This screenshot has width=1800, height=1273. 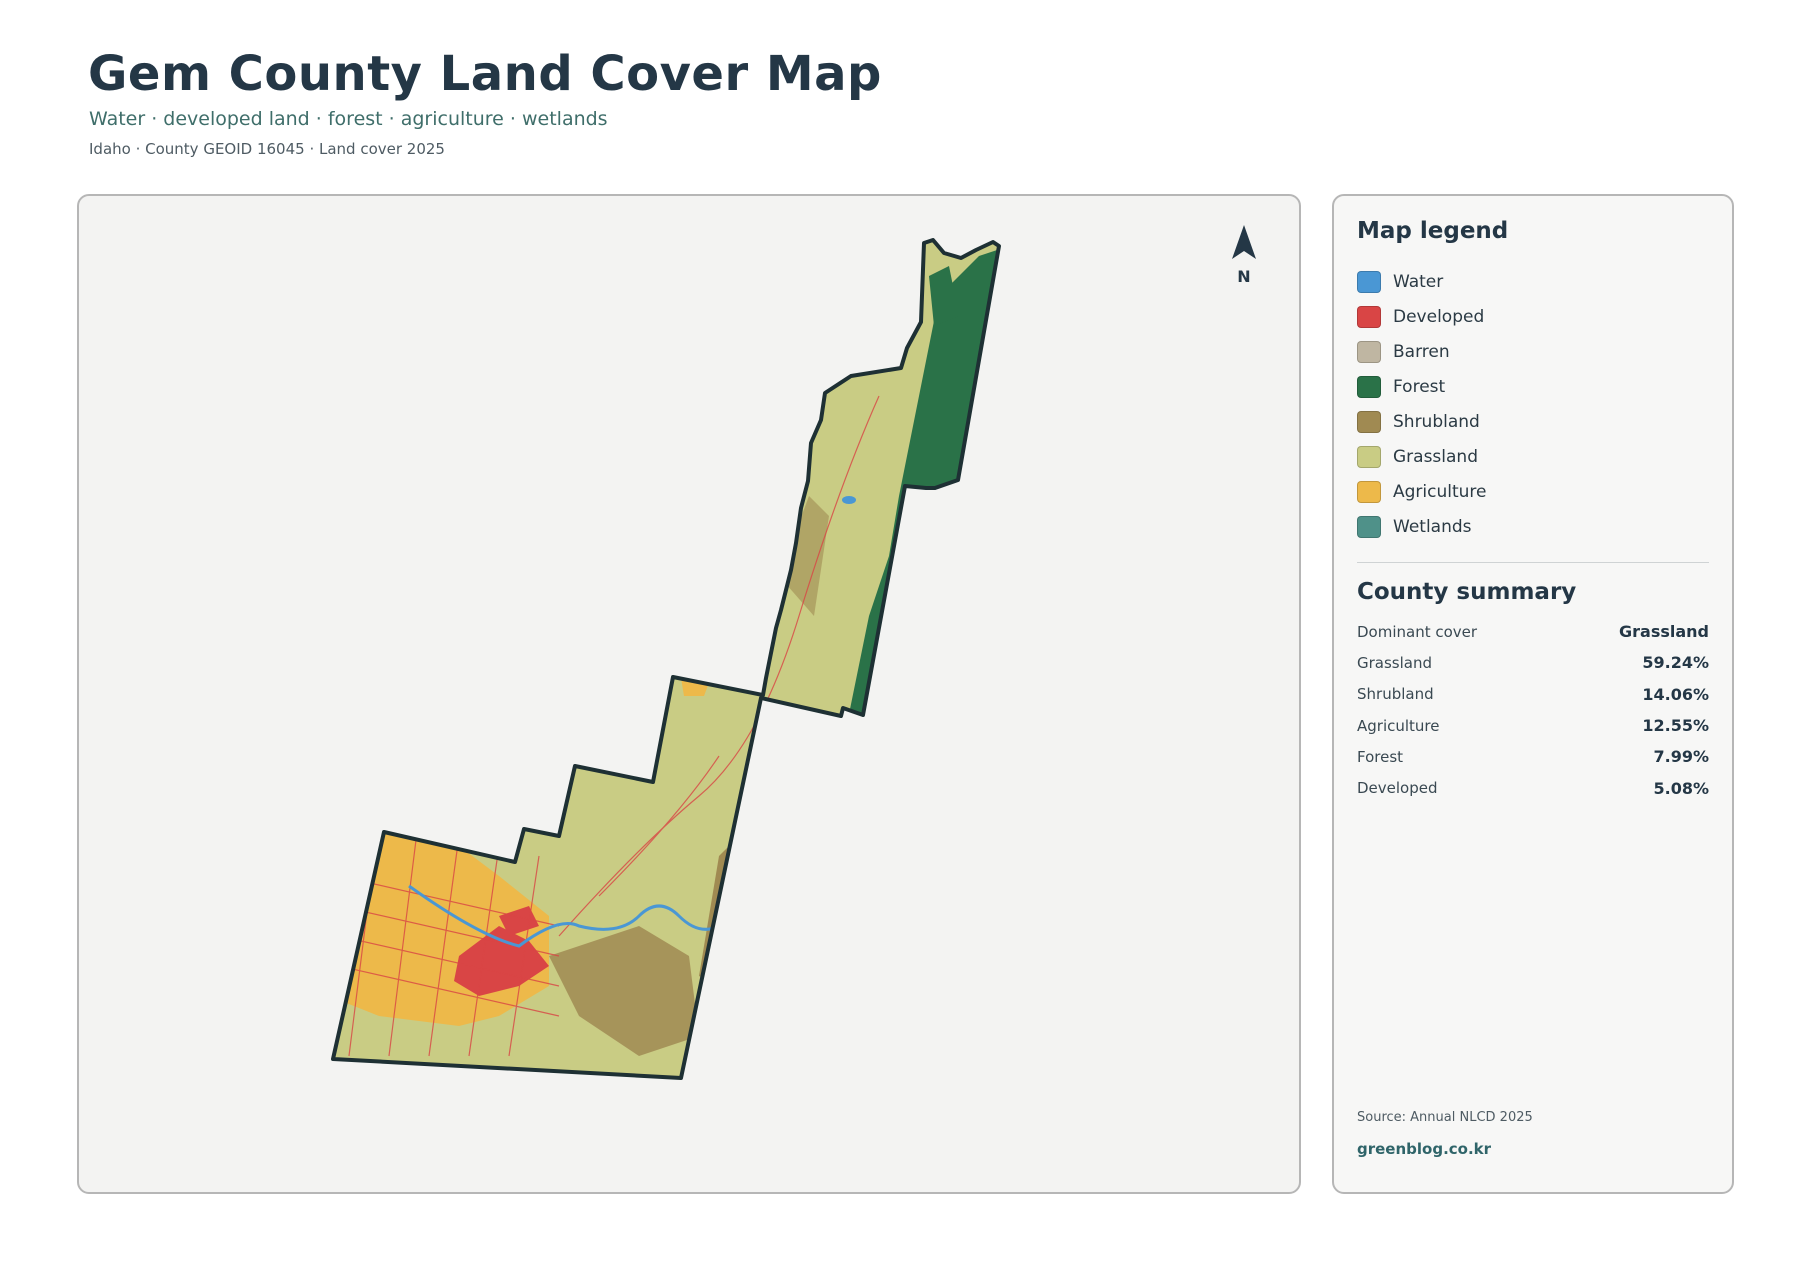 I want to click on grassland-swatch, so click(x=1369, y=456).